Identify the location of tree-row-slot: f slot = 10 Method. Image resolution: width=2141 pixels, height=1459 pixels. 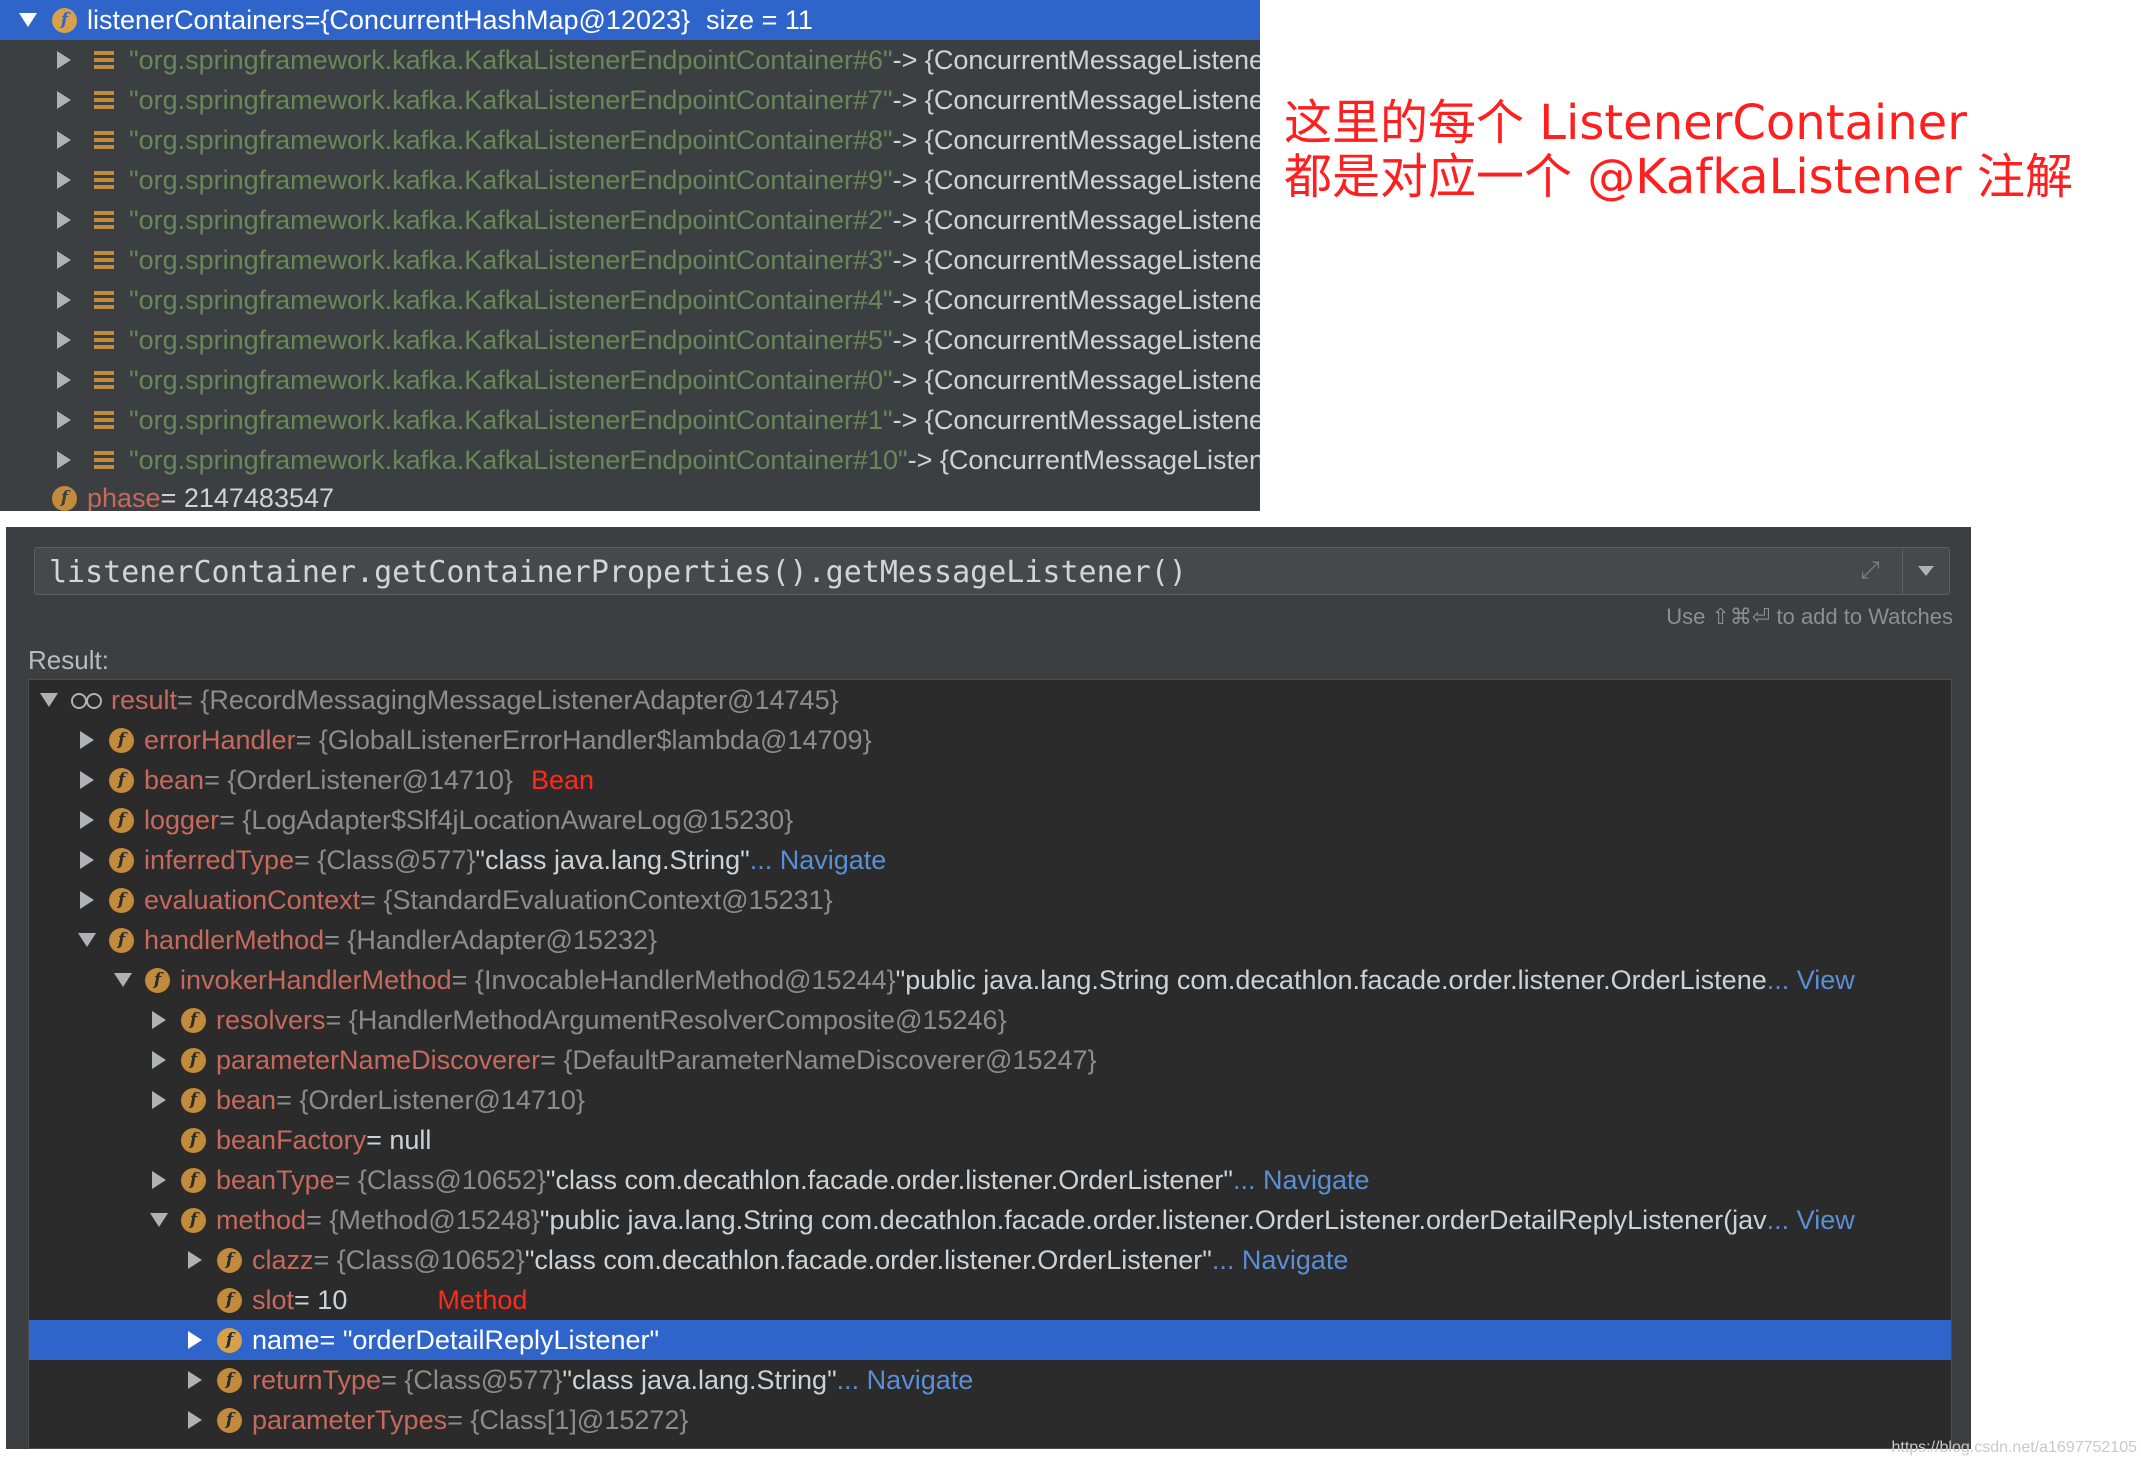
(990, 1300).